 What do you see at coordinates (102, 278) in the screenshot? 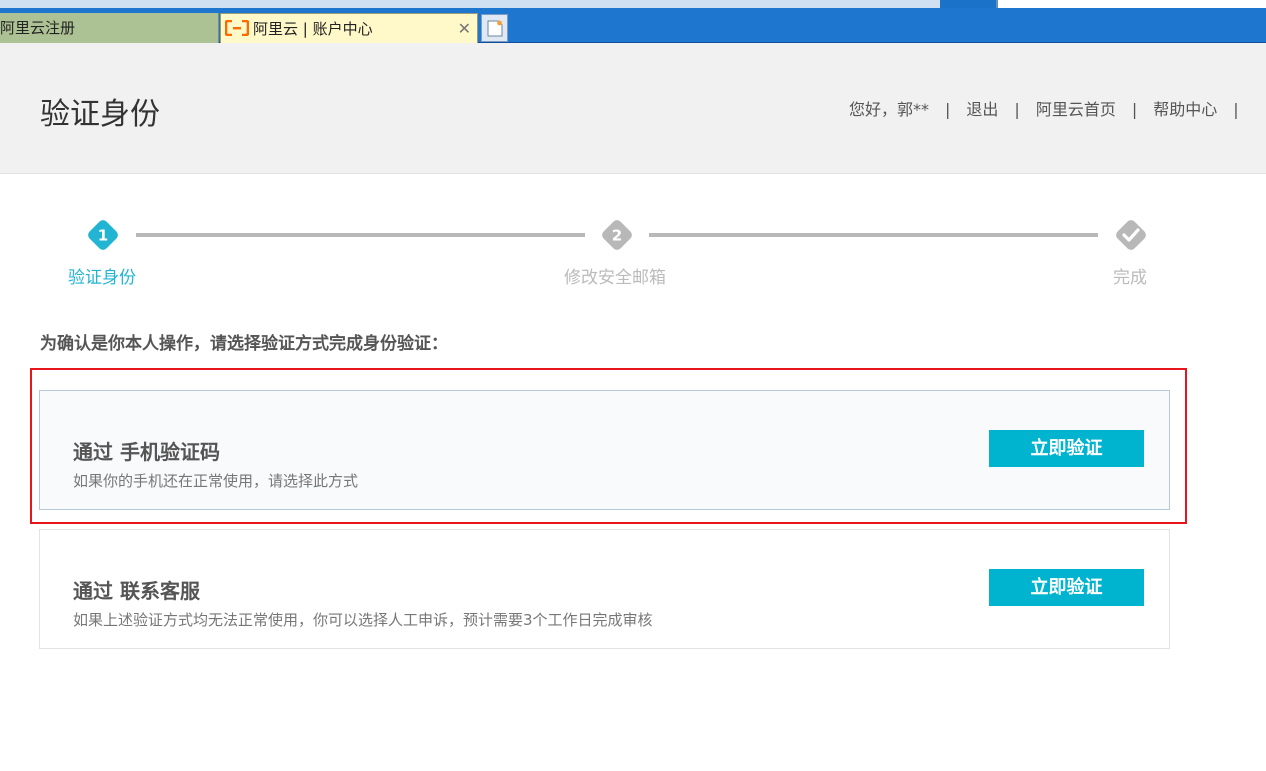
I see `step-1-label: 验证身份` at bounding box center [102, 278].